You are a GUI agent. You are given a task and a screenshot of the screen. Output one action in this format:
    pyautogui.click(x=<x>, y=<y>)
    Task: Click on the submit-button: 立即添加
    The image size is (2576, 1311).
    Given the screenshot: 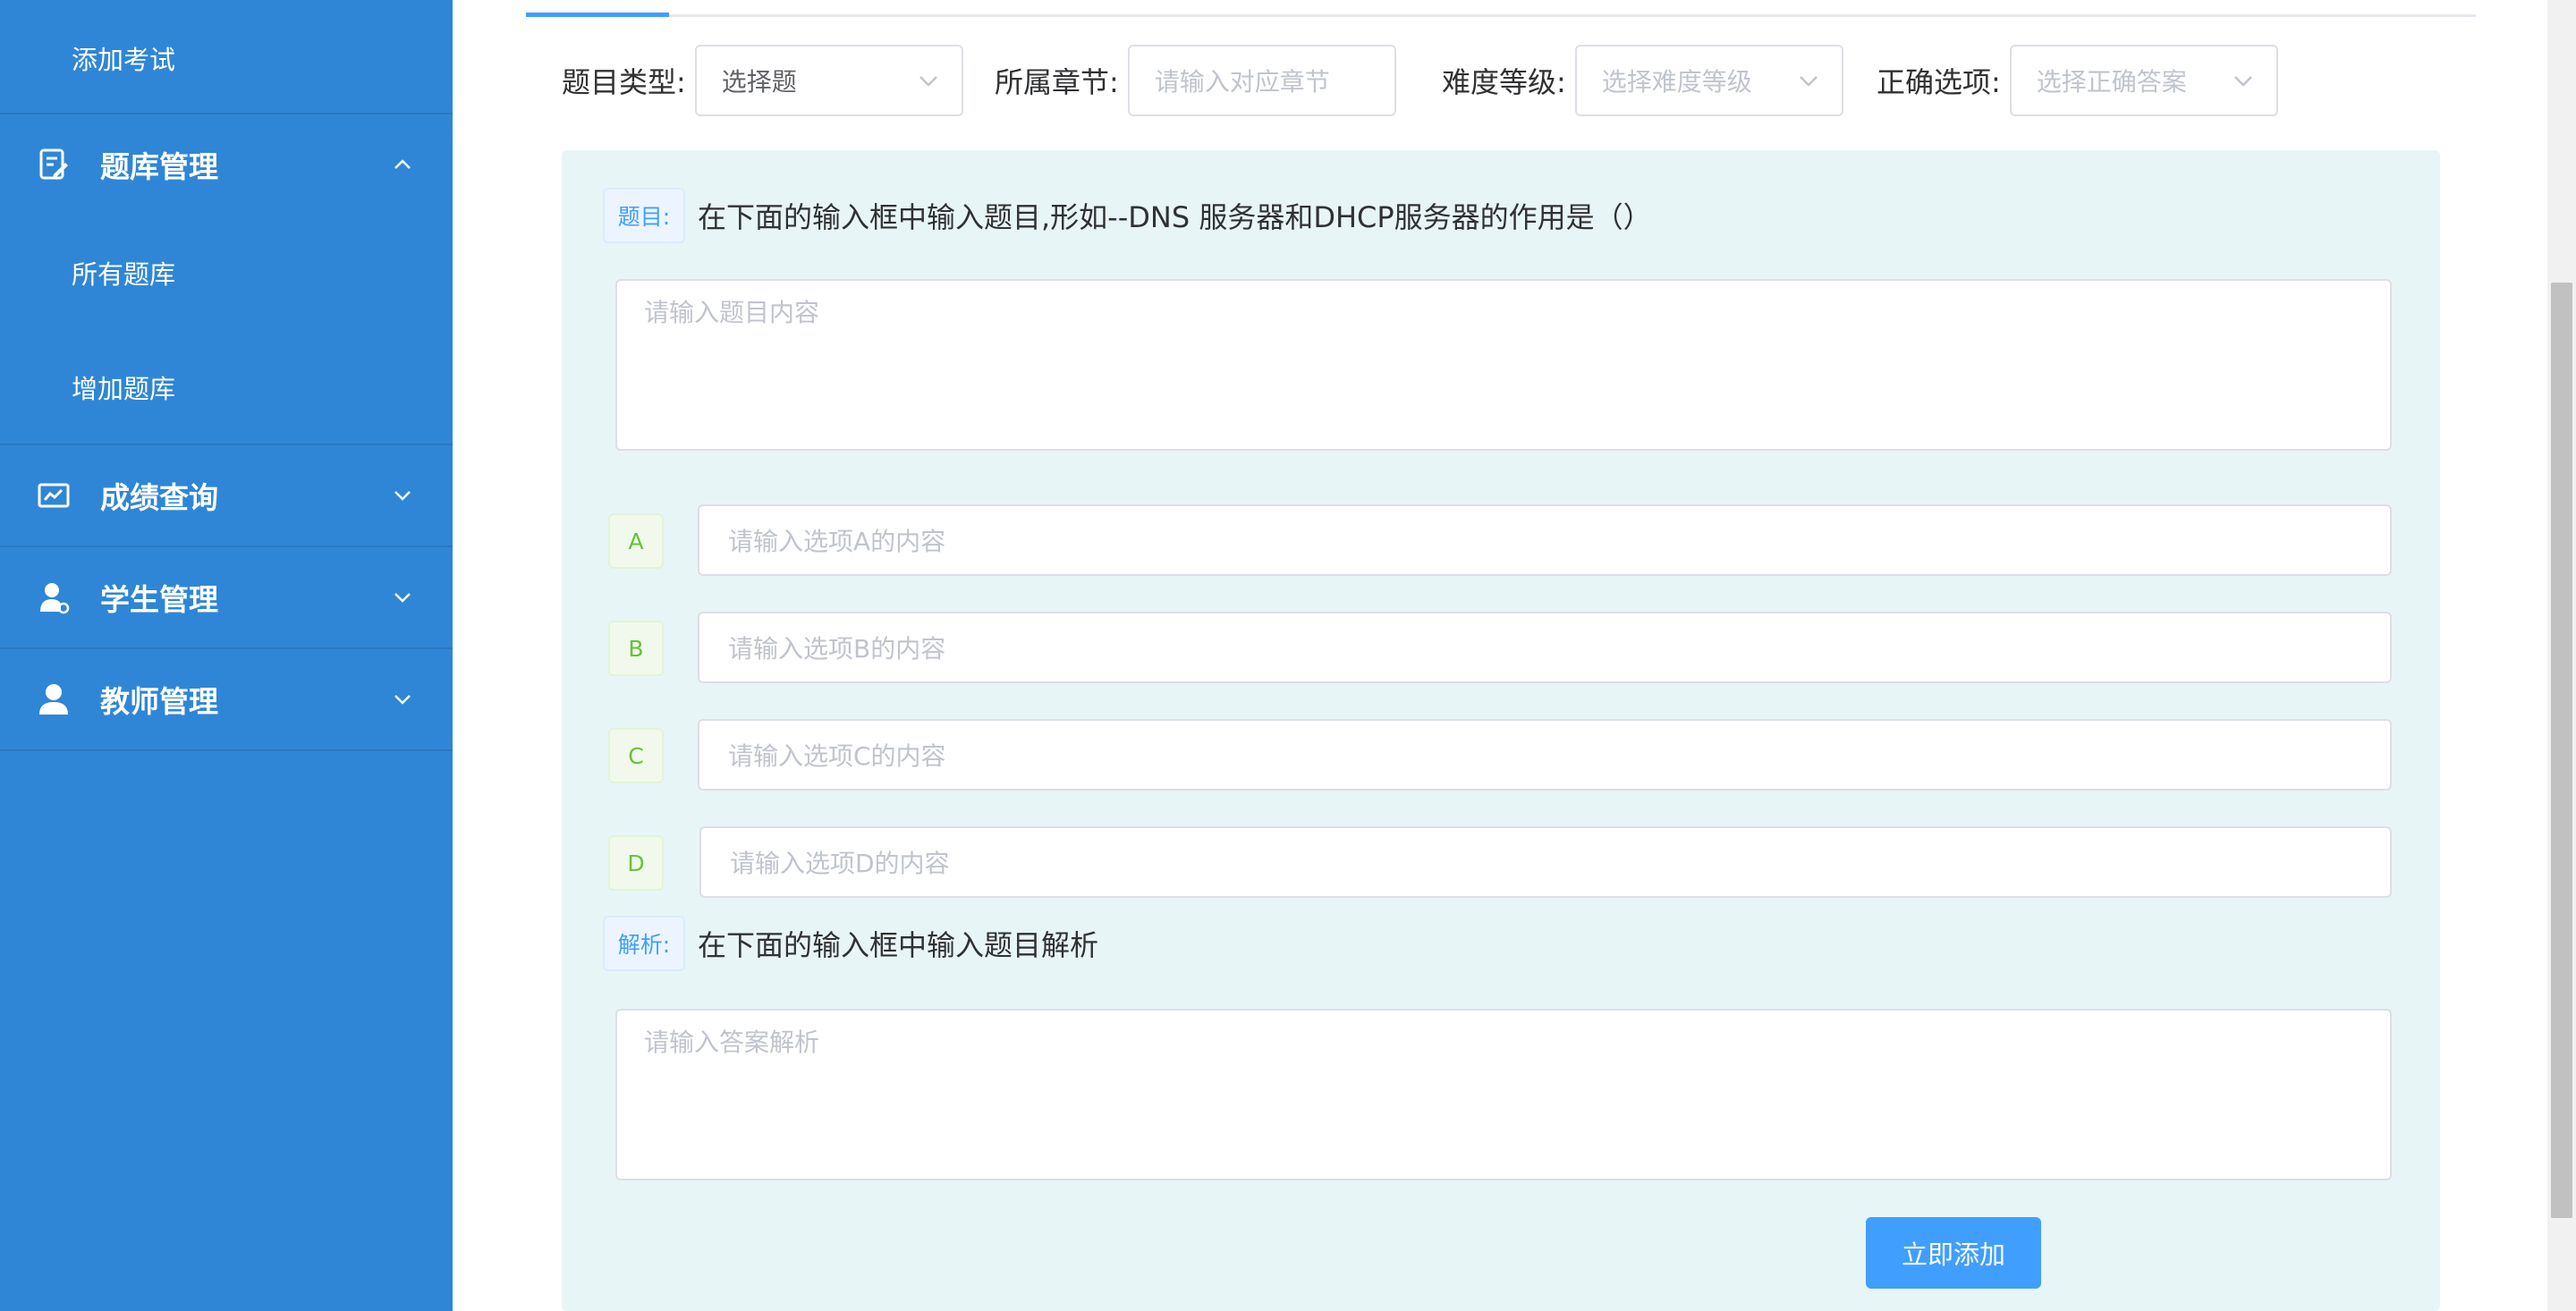 What is the action you would take?
    pyautogui.click(x=1953, y=1253)
    